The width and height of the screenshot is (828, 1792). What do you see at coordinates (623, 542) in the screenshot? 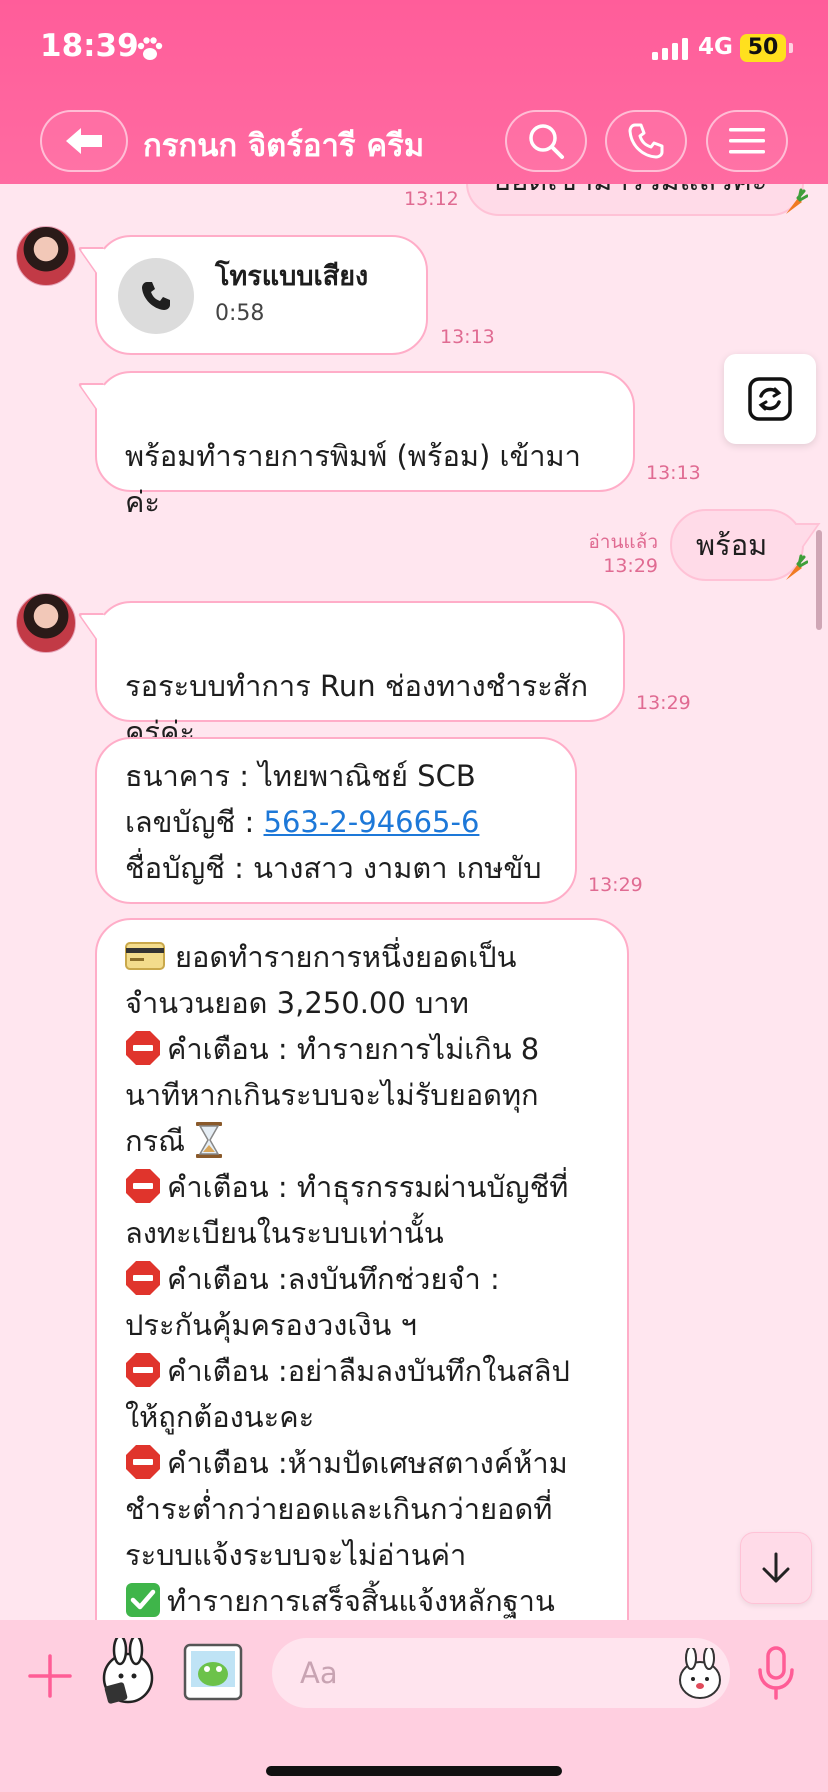
I see `read-label: อ่านแล้ว` at bounding box center [623, 542].